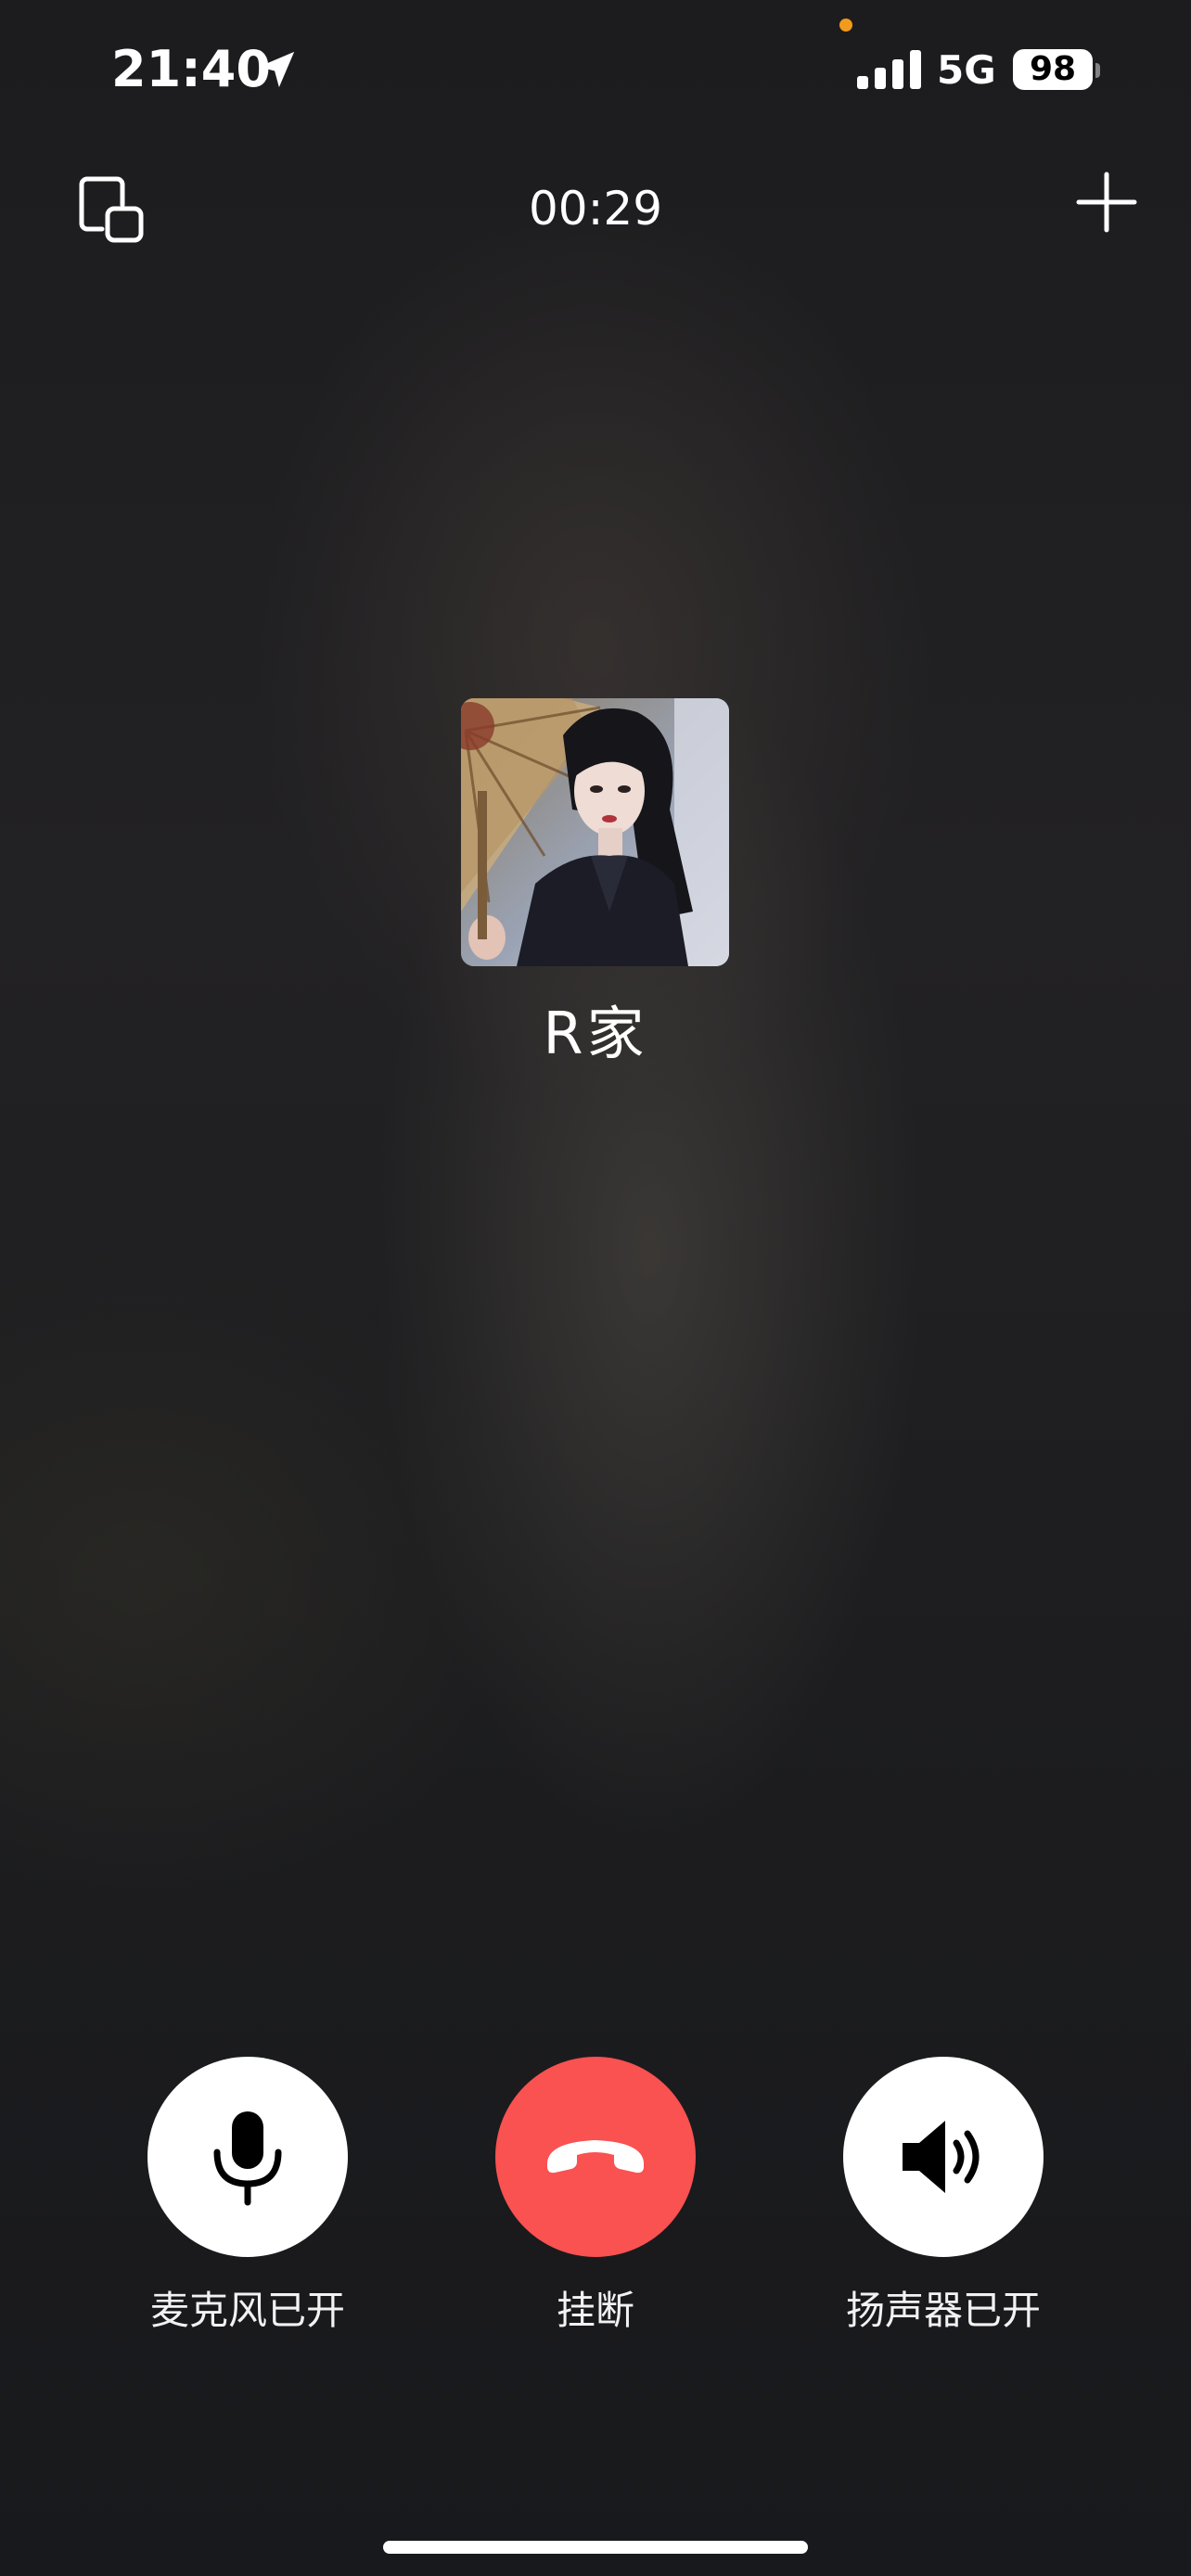 This screenshot has height=2576, width=1191. Describe the element at coordinates (595, 2311) in the screenshot. I see `hang-up-label: 挂断` at that location.